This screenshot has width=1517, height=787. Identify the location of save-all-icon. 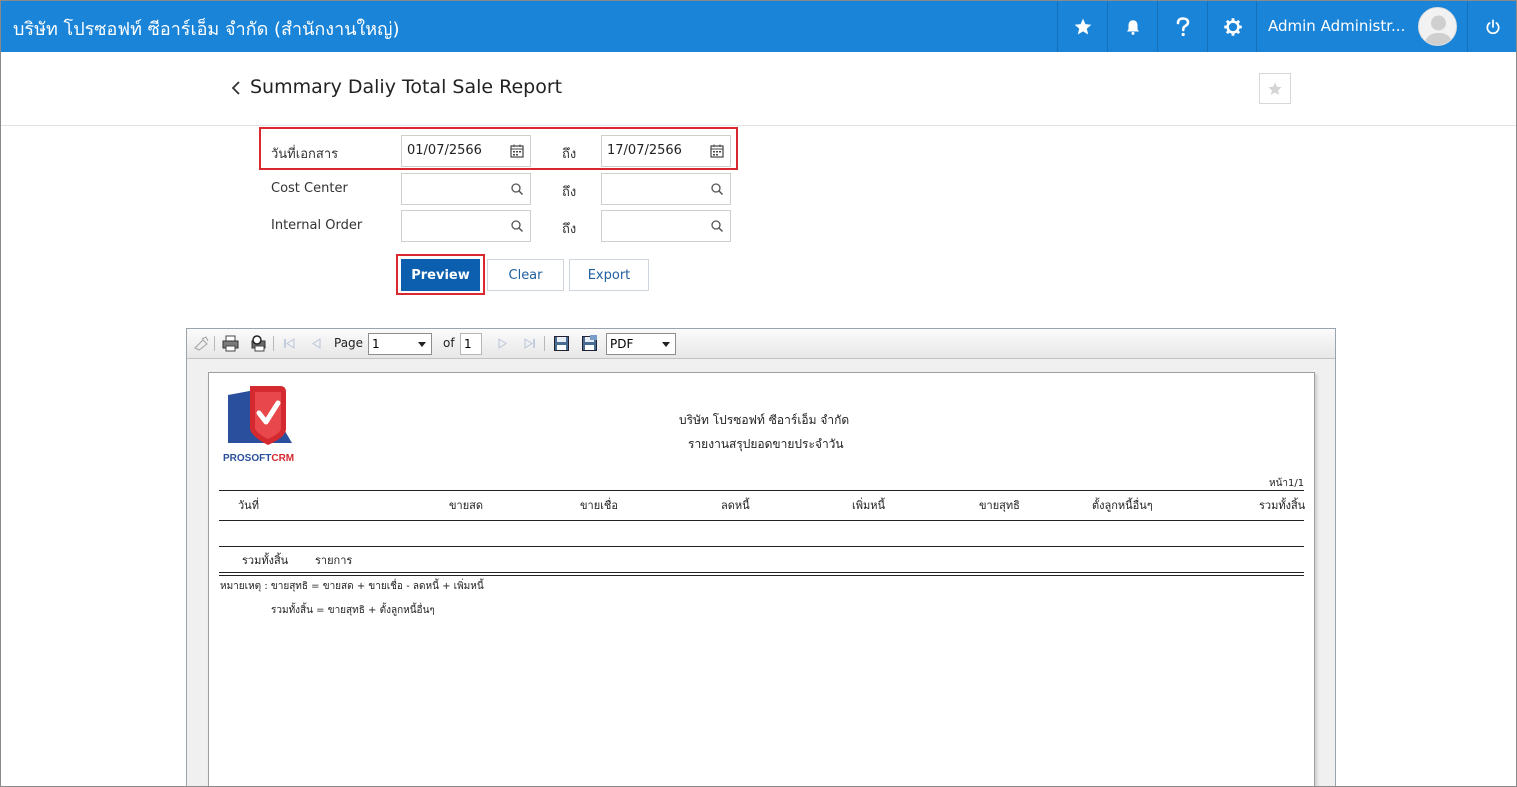
(589, 343).